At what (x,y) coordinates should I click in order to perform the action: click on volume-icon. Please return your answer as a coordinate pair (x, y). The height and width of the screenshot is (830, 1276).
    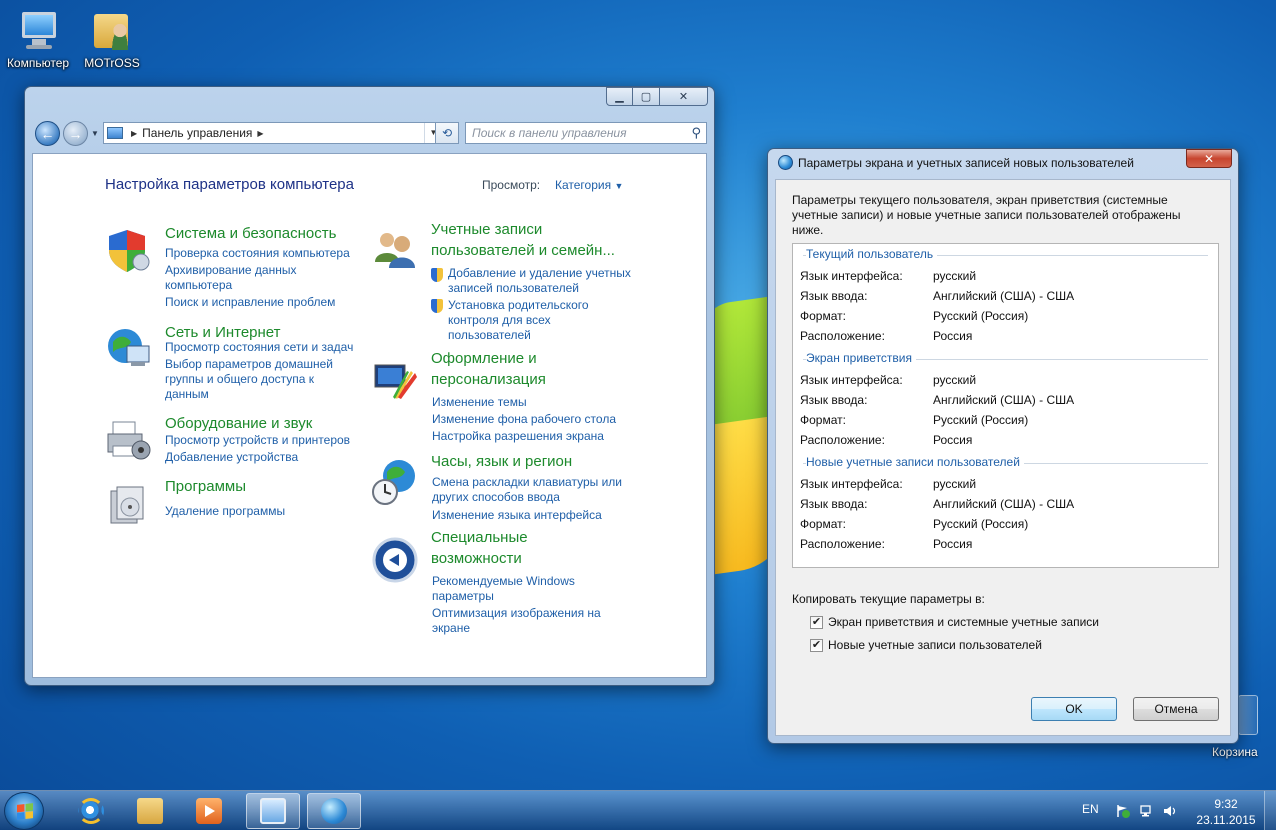
    Looking at the image, I should click on (1170, 811).